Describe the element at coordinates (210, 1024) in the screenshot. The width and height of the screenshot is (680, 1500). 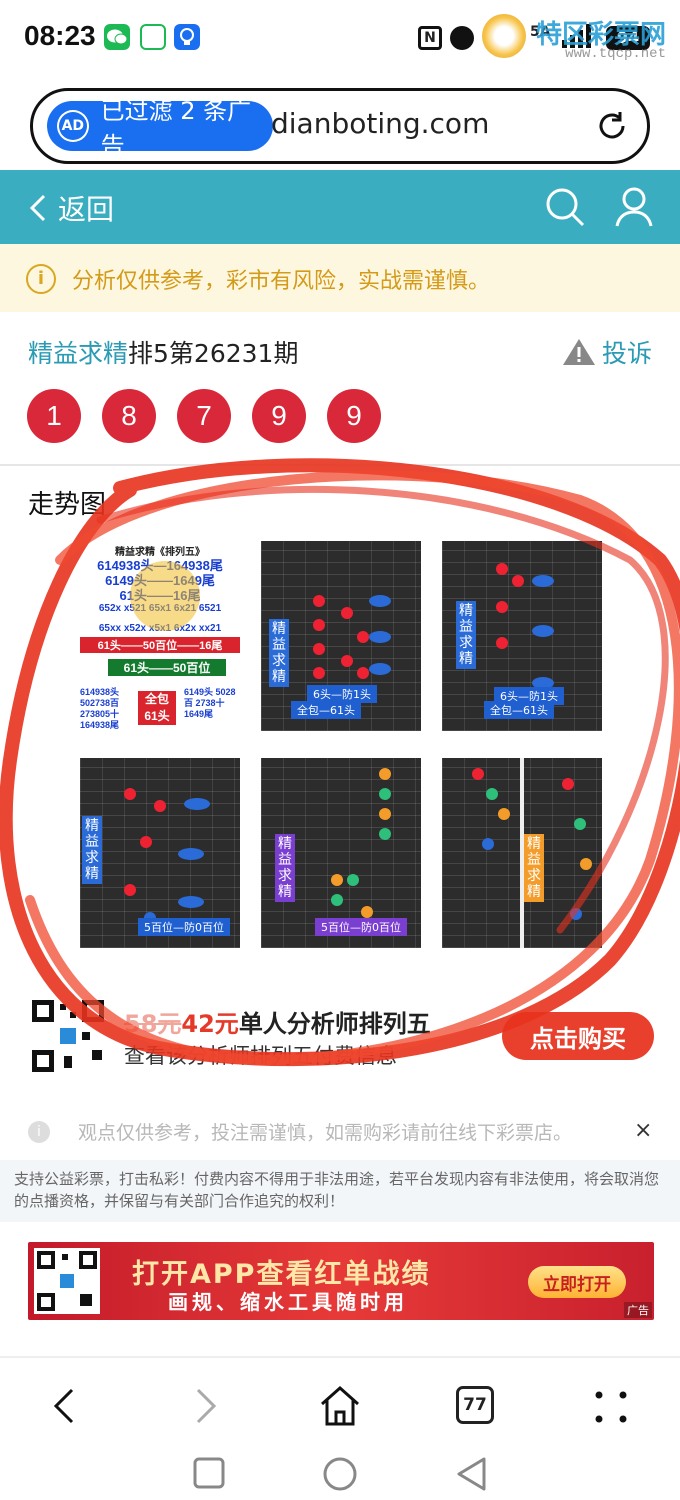
I see `new-price: 42元` at that location.